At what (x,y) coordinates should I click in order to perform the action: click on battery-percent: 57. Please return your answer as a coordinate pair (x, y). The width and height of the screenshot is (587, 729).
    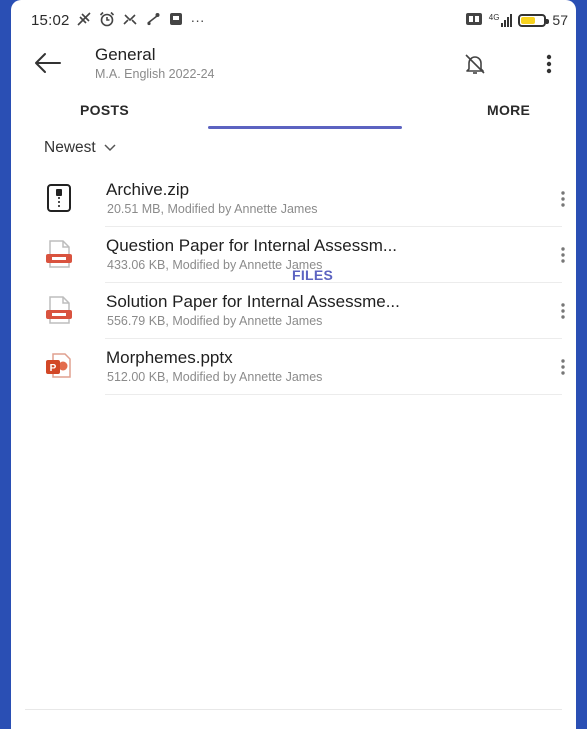
    Looking at the image, I should click on (560, 20).